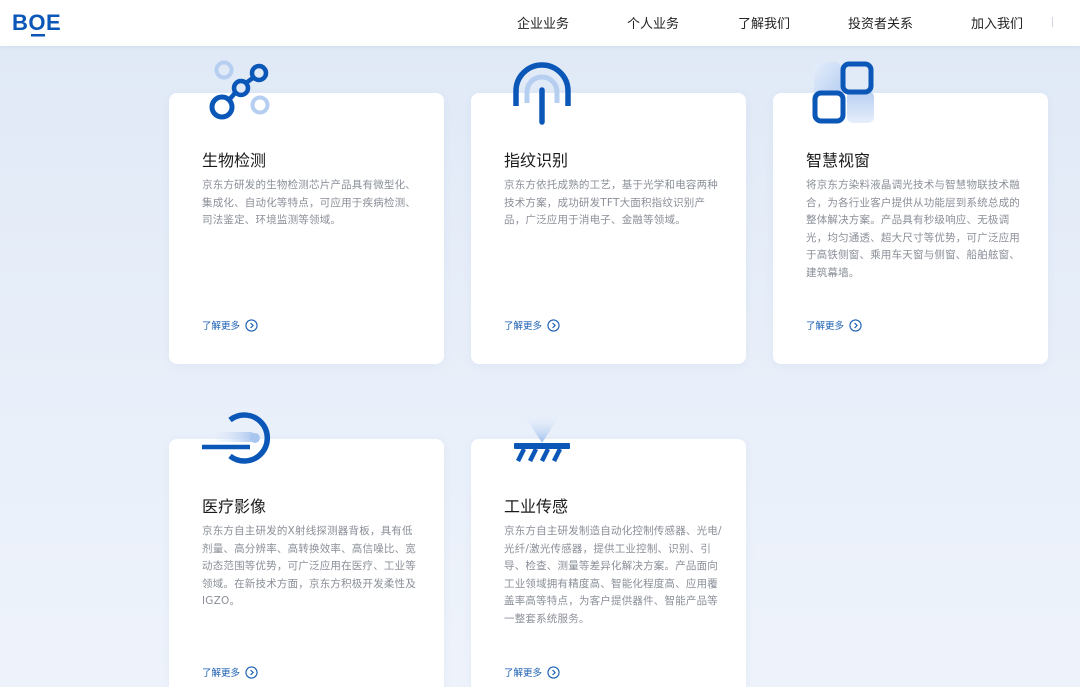  What do you see at coordinates (536, 160) in the screenshot?
I see `card-title: 指纹识别` at bounding box center [536, 160].